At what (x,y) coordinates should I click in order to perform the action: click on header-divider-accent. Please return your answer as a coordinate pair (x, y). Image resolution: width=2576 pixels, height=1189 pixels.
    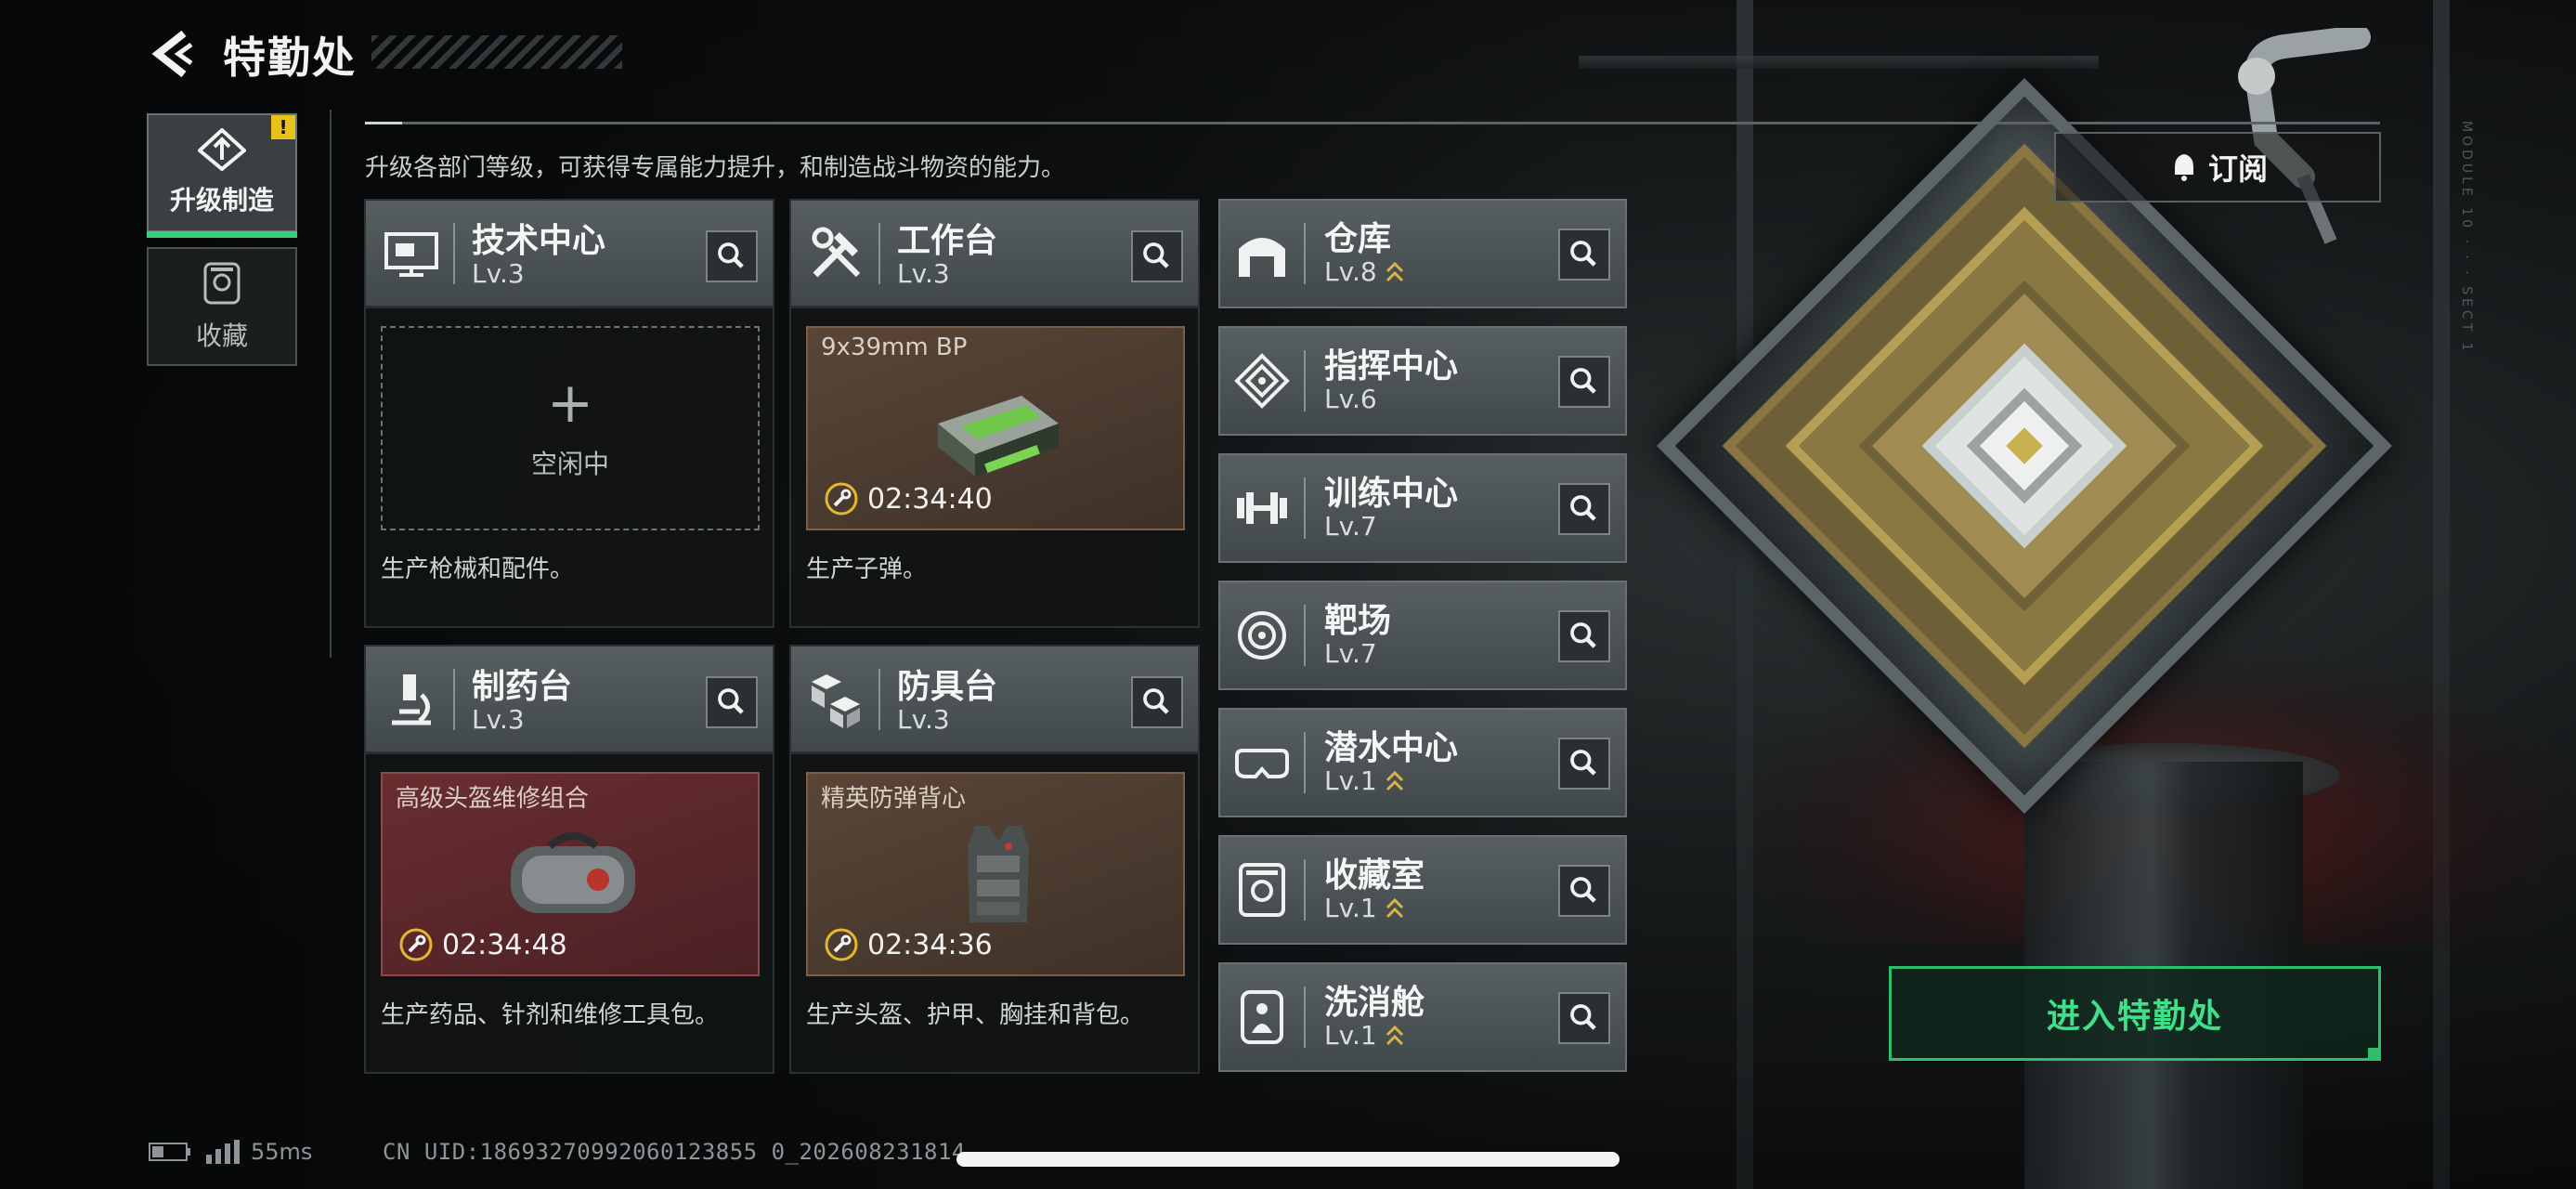
    Looking at the image, I should click on (383, 123).